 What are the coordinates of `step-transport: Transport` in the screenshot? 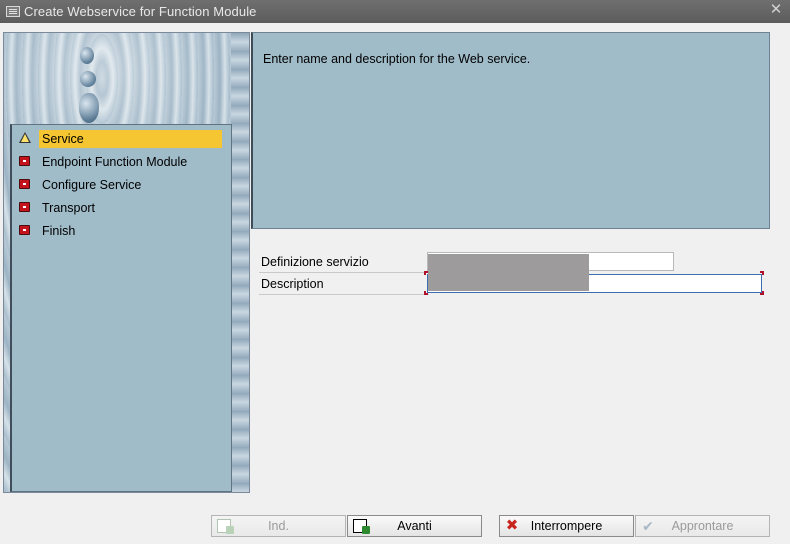 It's located at (119, 208).